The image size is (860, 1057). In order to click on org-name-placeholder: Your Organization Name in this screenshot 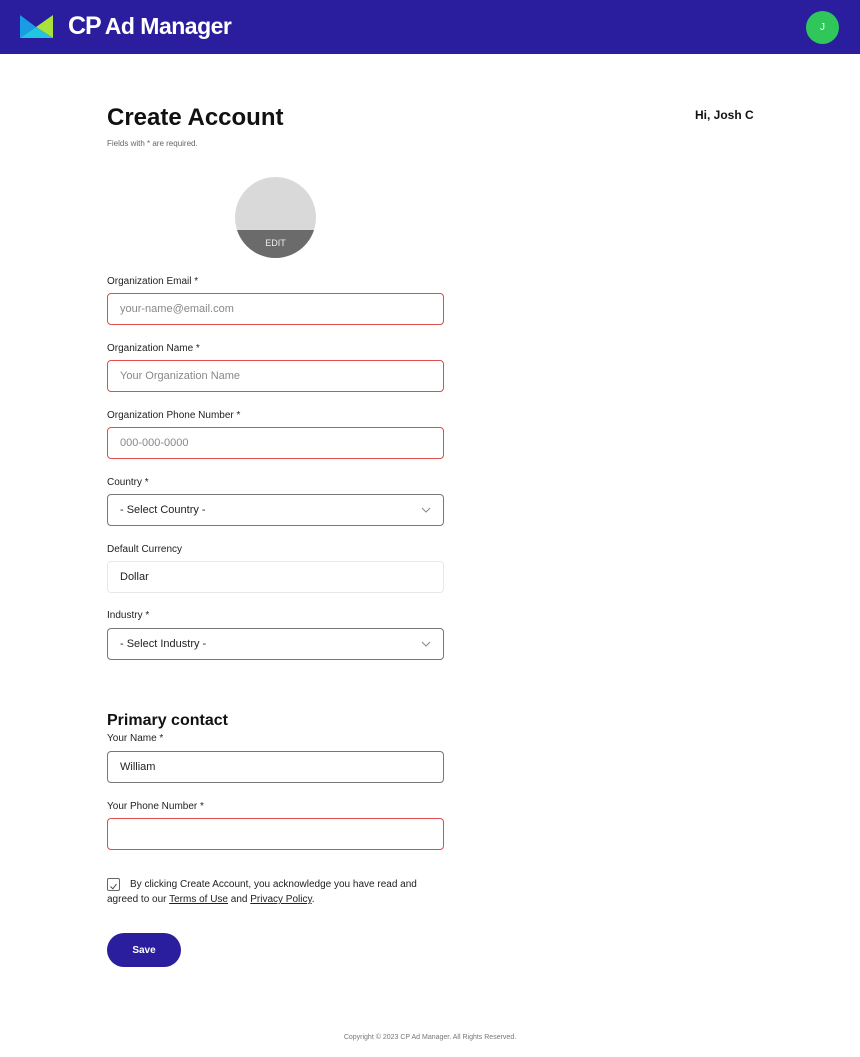, I will do `click(180, 376)`.